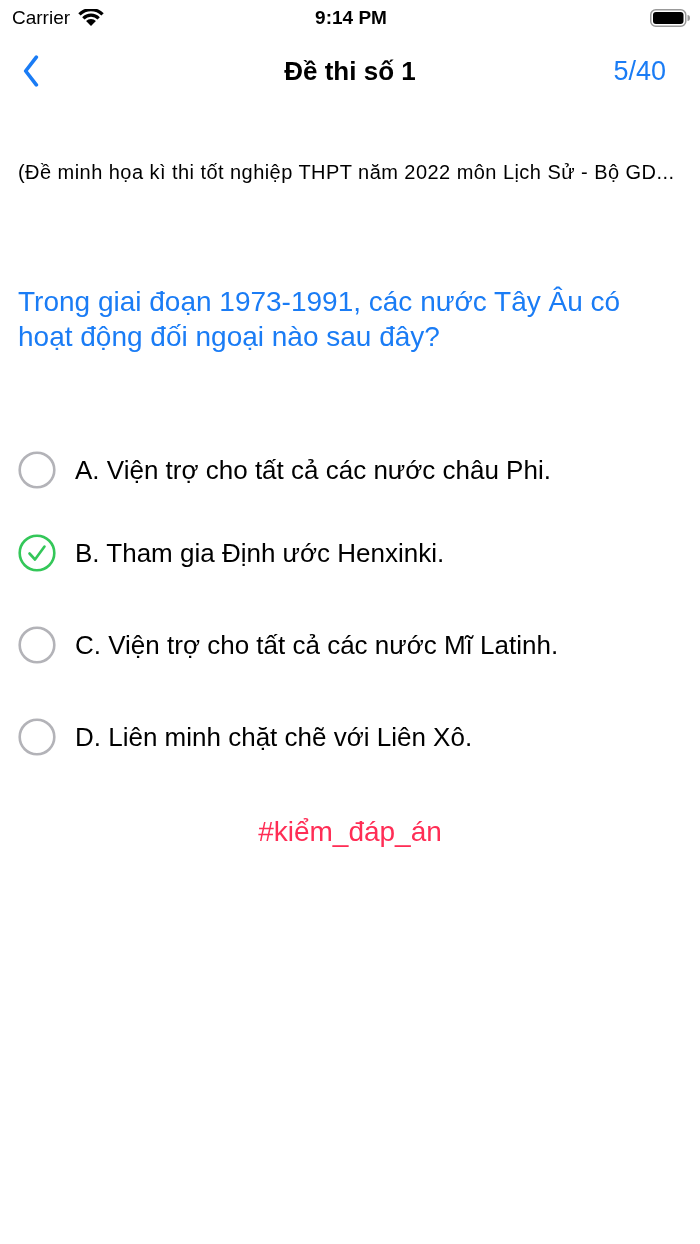 This screenshot has width=700, height=1244. What do you see at coordinates (260, 553) in the screenshot?
I see `option-label: B. Tham gia Định ước Henxinki.` at bounding box center [260, 553].